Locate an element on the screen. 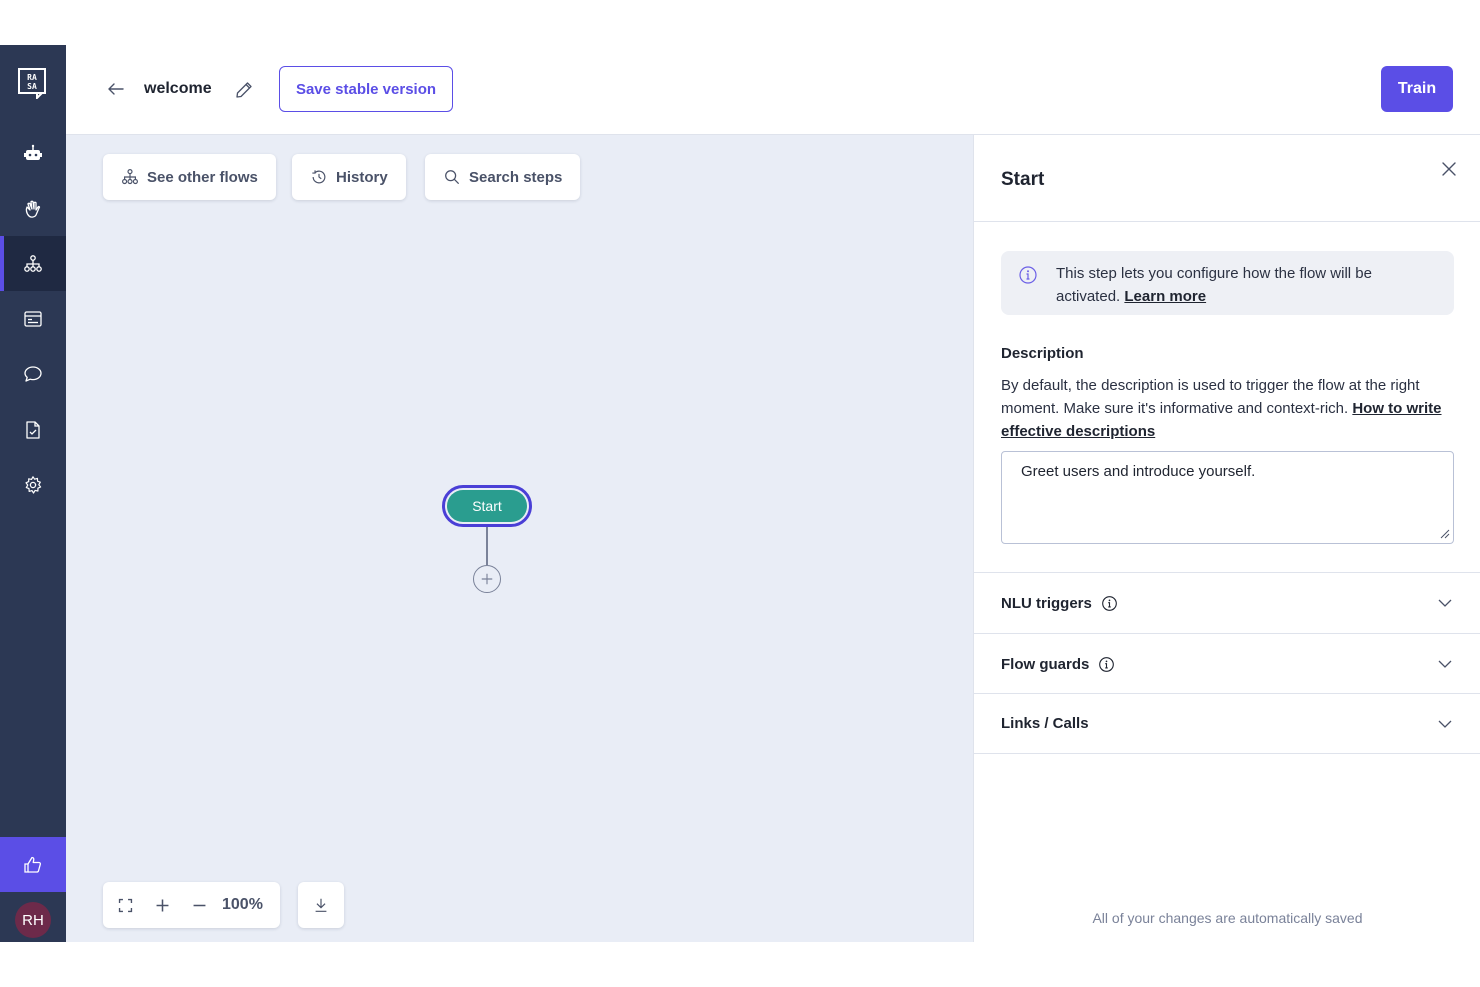 The width and height of the screenshot is (1480, 987). resize-grip-icon is located at coordinates (1444, 533).